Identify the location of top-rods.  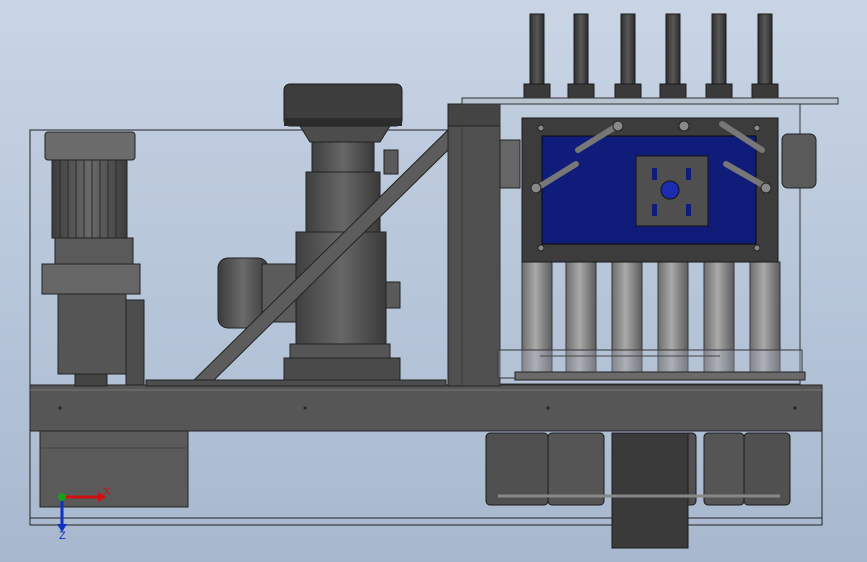
(651, 57).